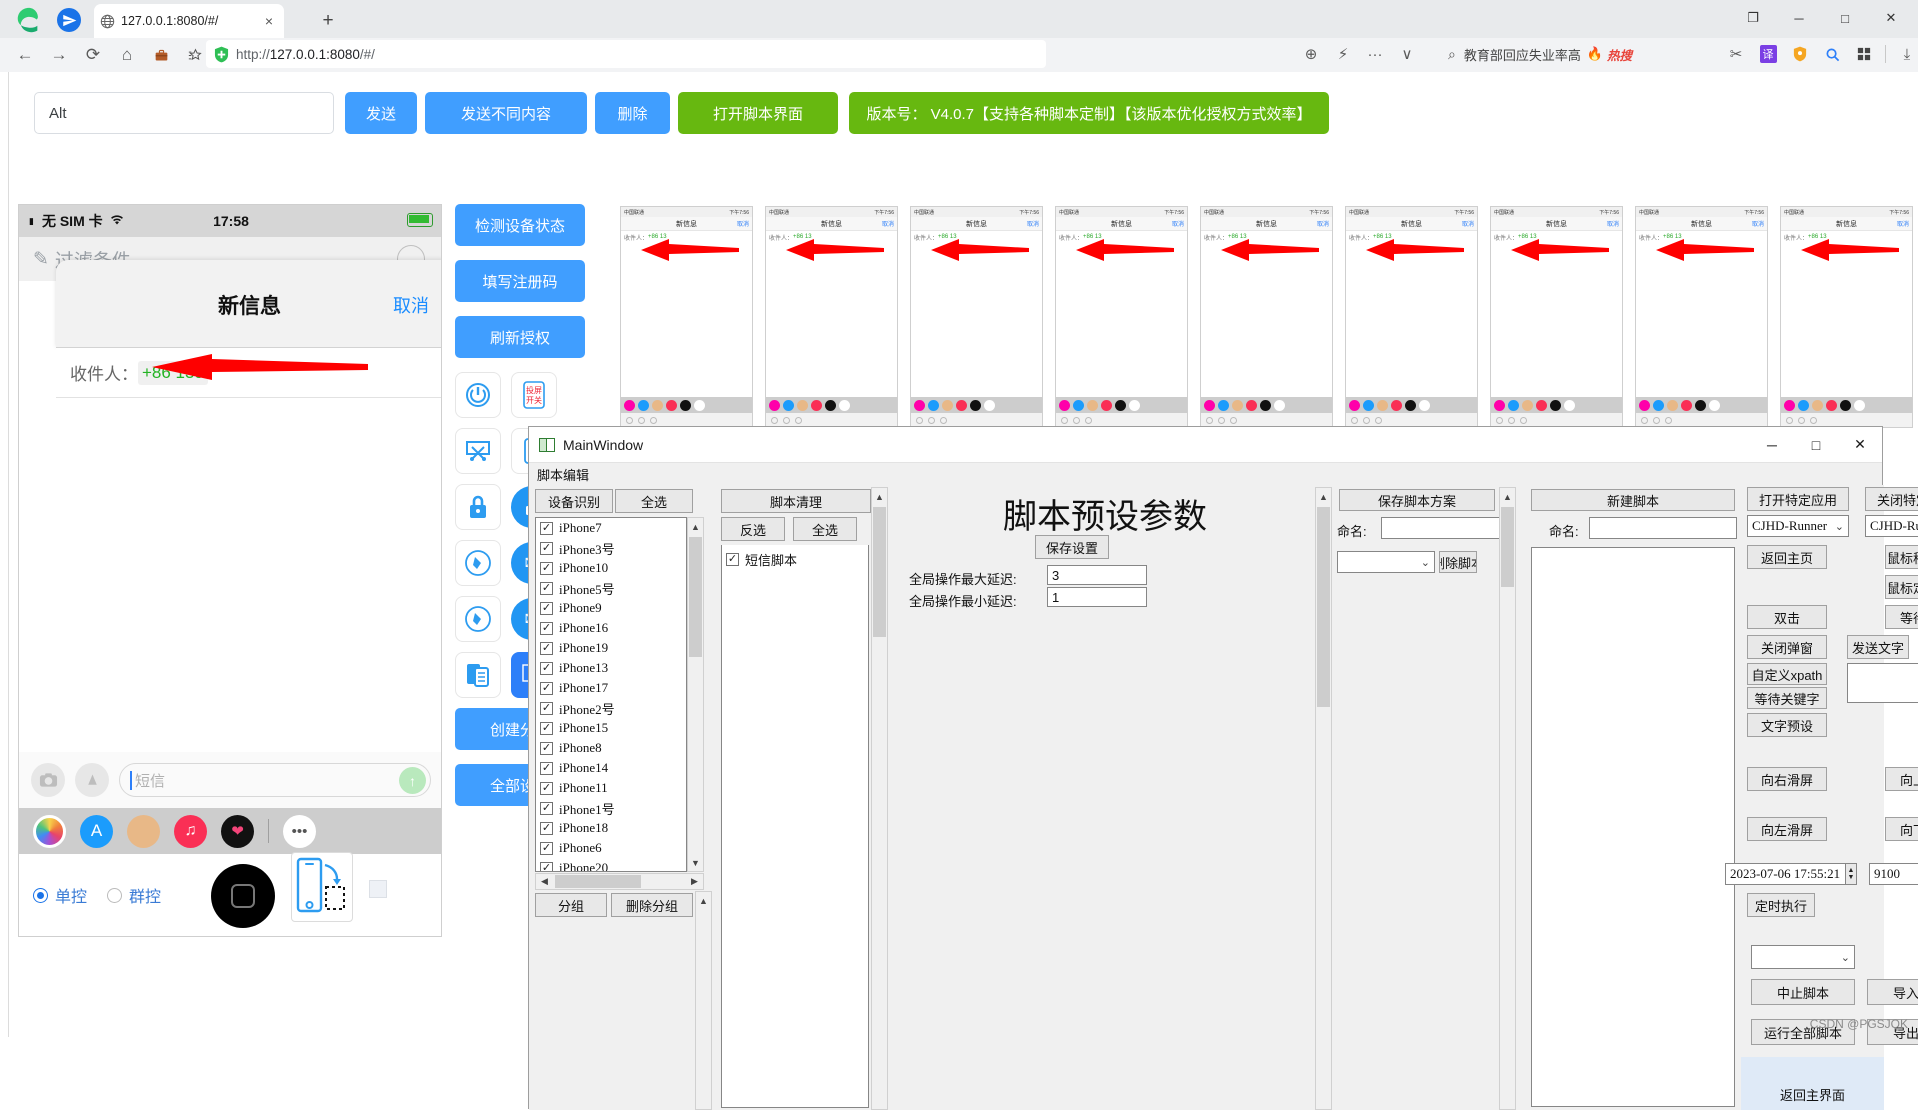  Describe the element at coordinates (520, 337) in the screenshot. I see `refresh-authorization-button: 刷新授权` at that location.